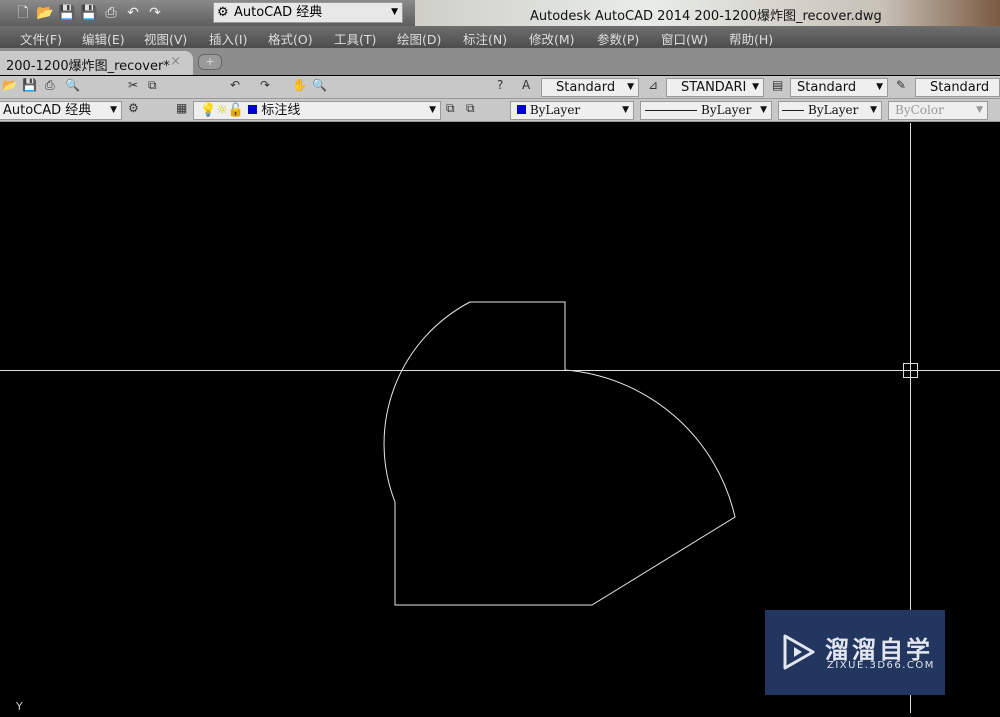 The width and height of the screenshot is (1000, 717). Describe the element at coordinates (500, 85) in the screenshot. I see `help-icon: ?` at that location.